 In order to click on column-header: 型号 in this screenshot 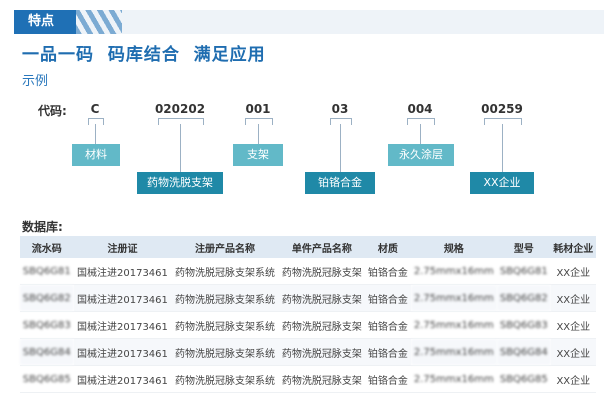, I will do `click(524, 247)`.